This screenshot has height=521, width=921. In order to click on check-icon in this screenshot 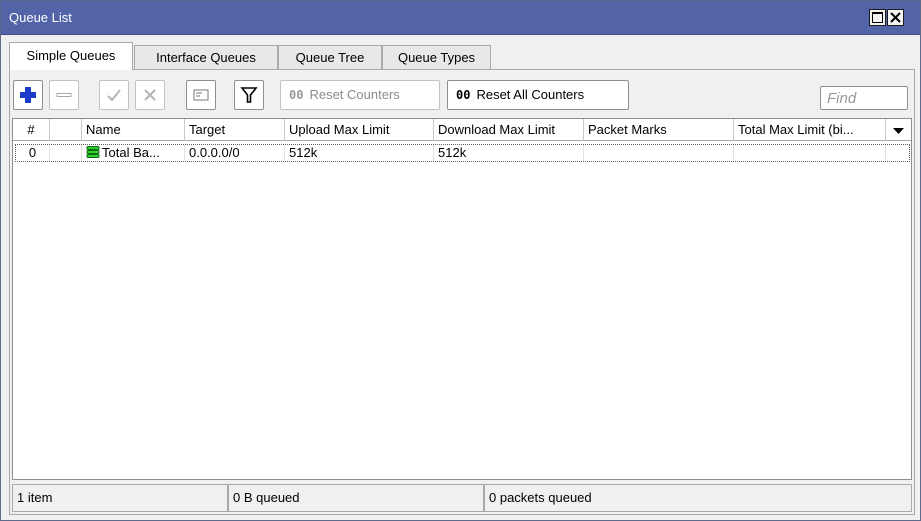, I will do `click(114, 95)`.